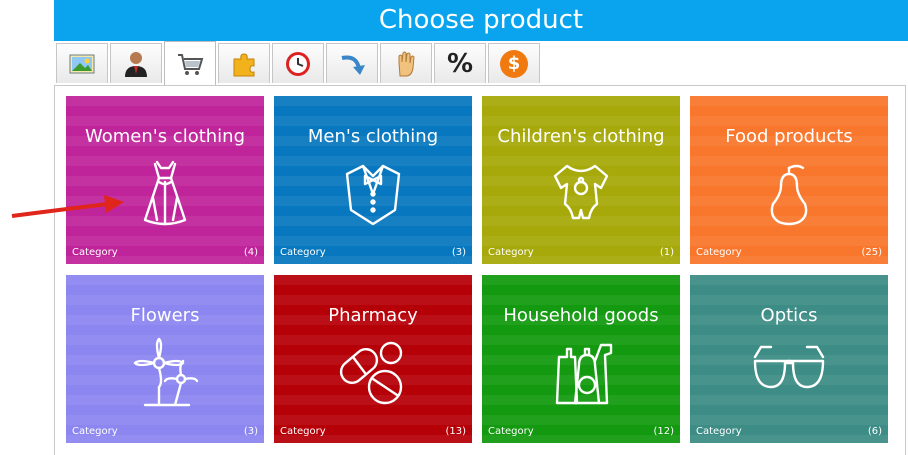 This screenshot has height=455, width=908. I want to click on puzzle-icon, so click(244, 64).